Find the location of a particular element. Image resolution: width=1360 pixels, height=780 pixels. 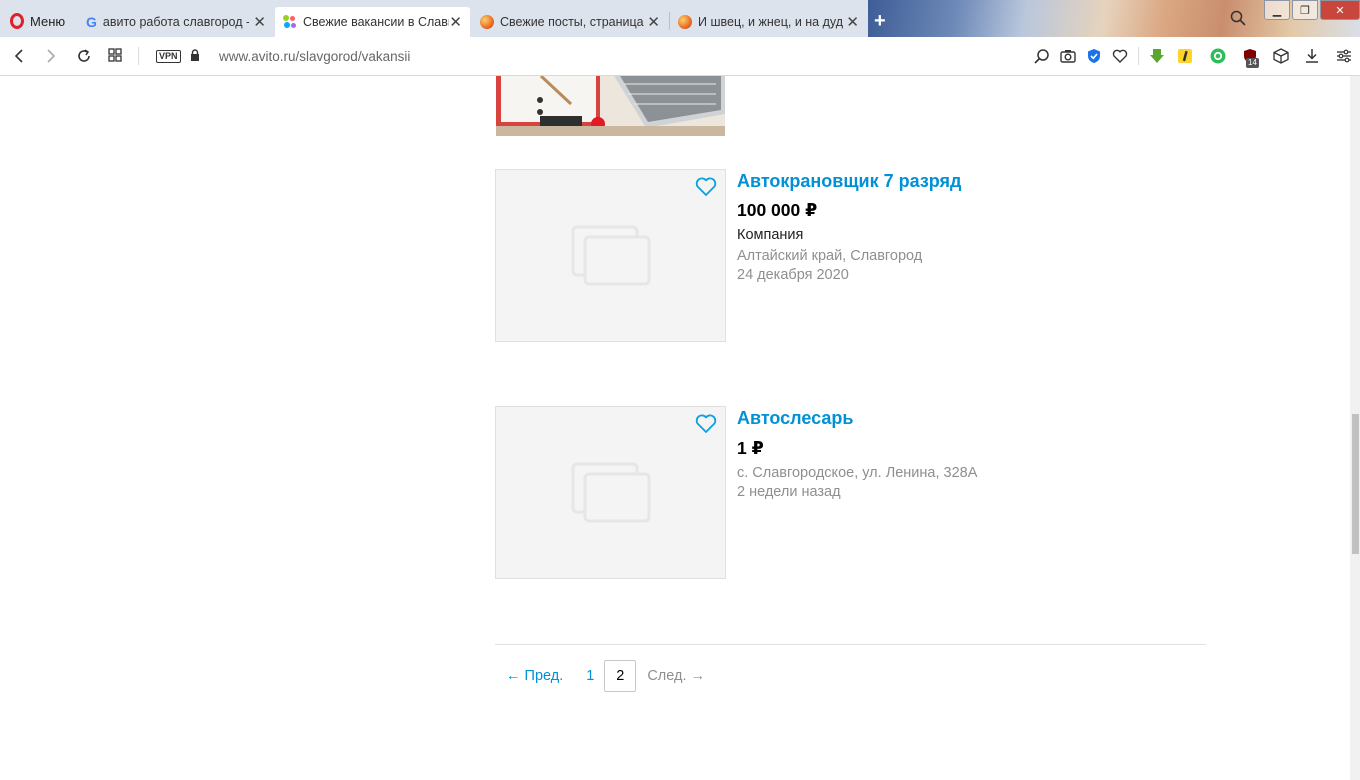

url-host: www.avito.ru is located at coordinates (257, 56).